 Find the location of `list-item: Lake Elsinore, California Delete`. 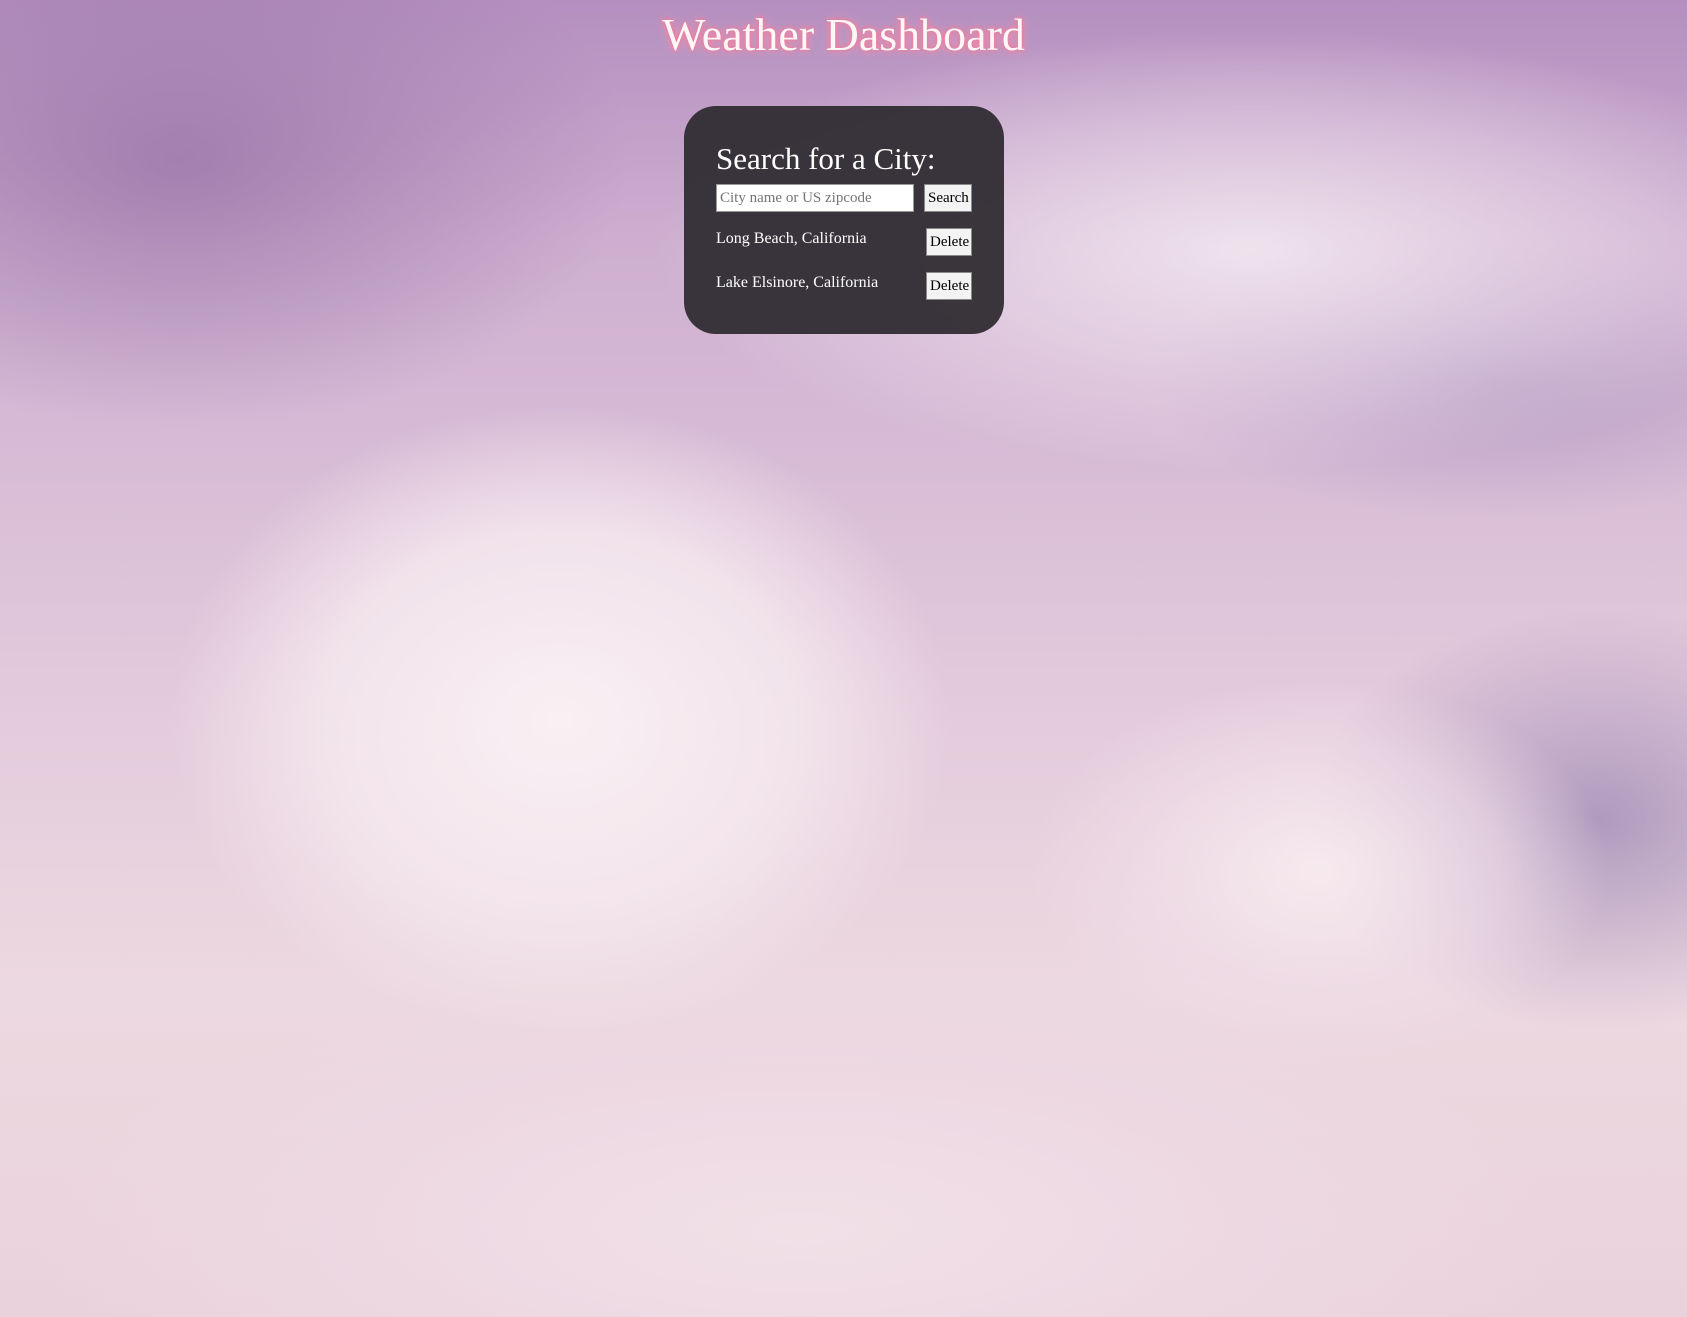

list-item: Lake Elsinore, California Delete is located at coordinates (844, 294).